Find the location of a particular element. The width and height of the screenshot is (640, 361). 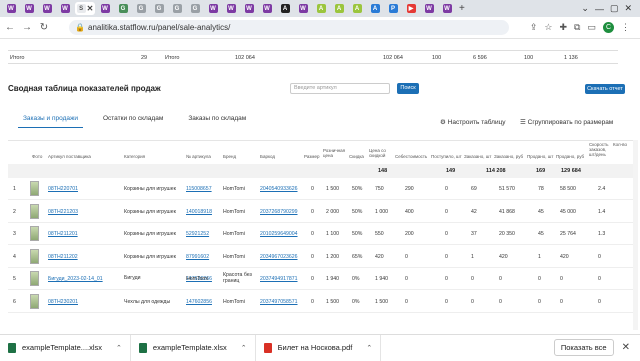

menu-kebab-icon: ⋮ is located at coordinates (625, 27).